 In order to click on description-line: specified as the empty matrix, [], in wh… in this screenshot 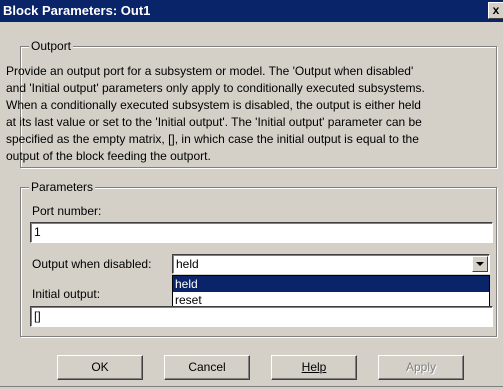, I will do `click(212, 139)`.